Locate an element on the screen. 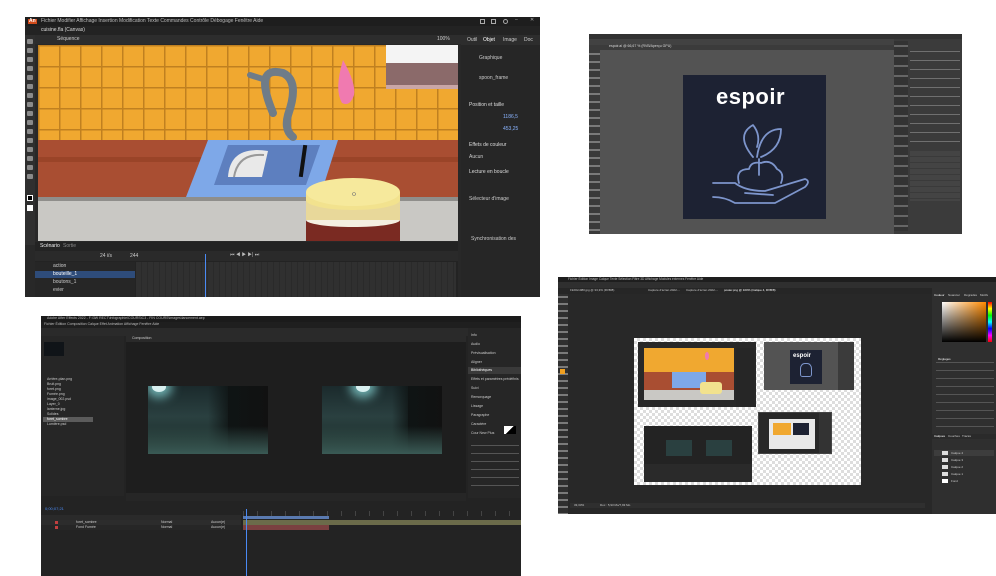 The image size is (996, 576). project-item: Solides is located at coordinates (52, 414).